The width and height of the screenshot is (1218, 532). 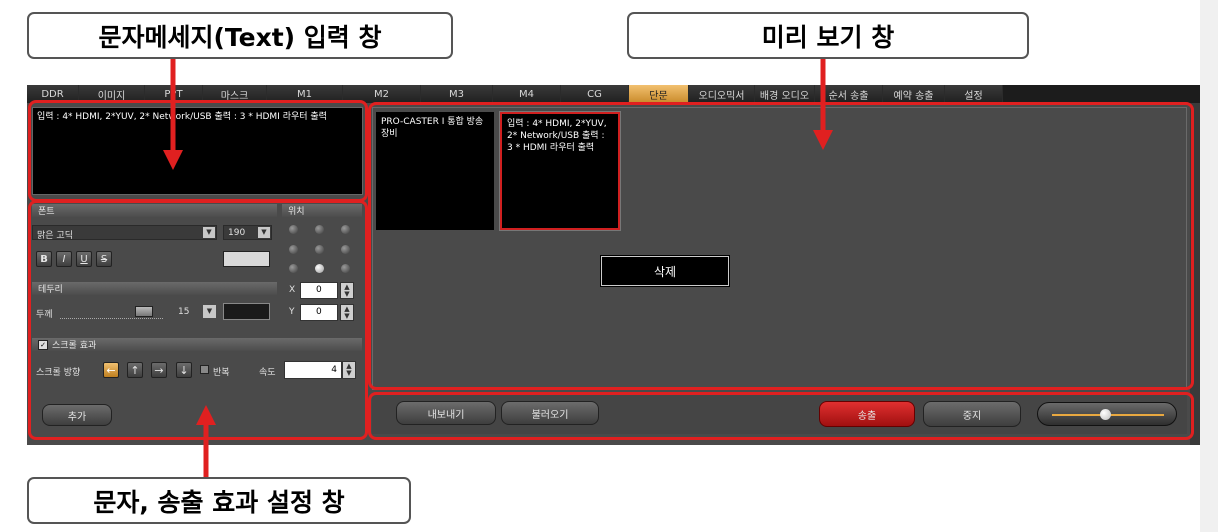 I want to click on tab-m4: M4, so click(x=527, y=94).